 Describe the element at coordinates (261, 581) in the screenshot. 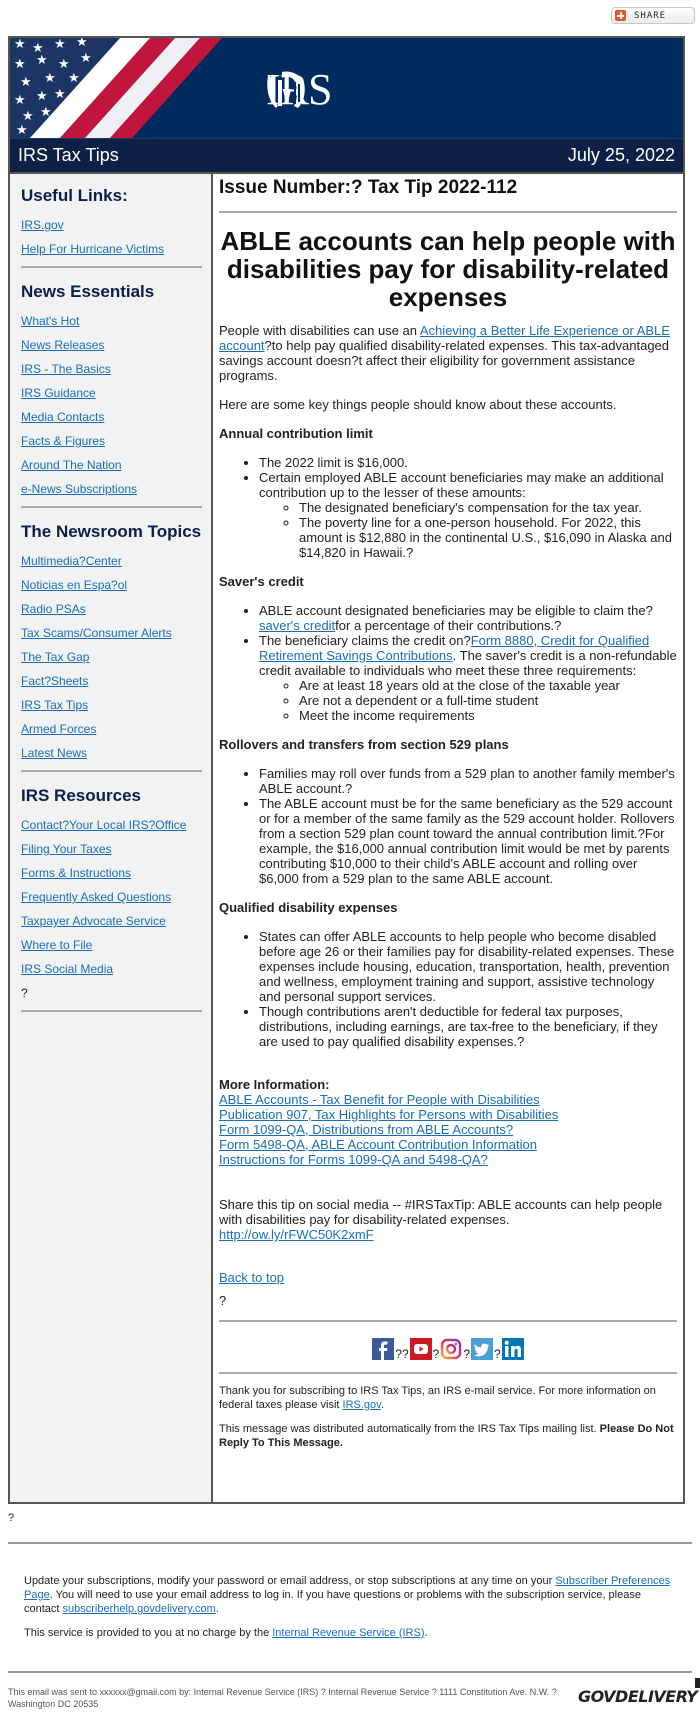

I see `section-heading-savers-credit: Saver's credit` at that location.